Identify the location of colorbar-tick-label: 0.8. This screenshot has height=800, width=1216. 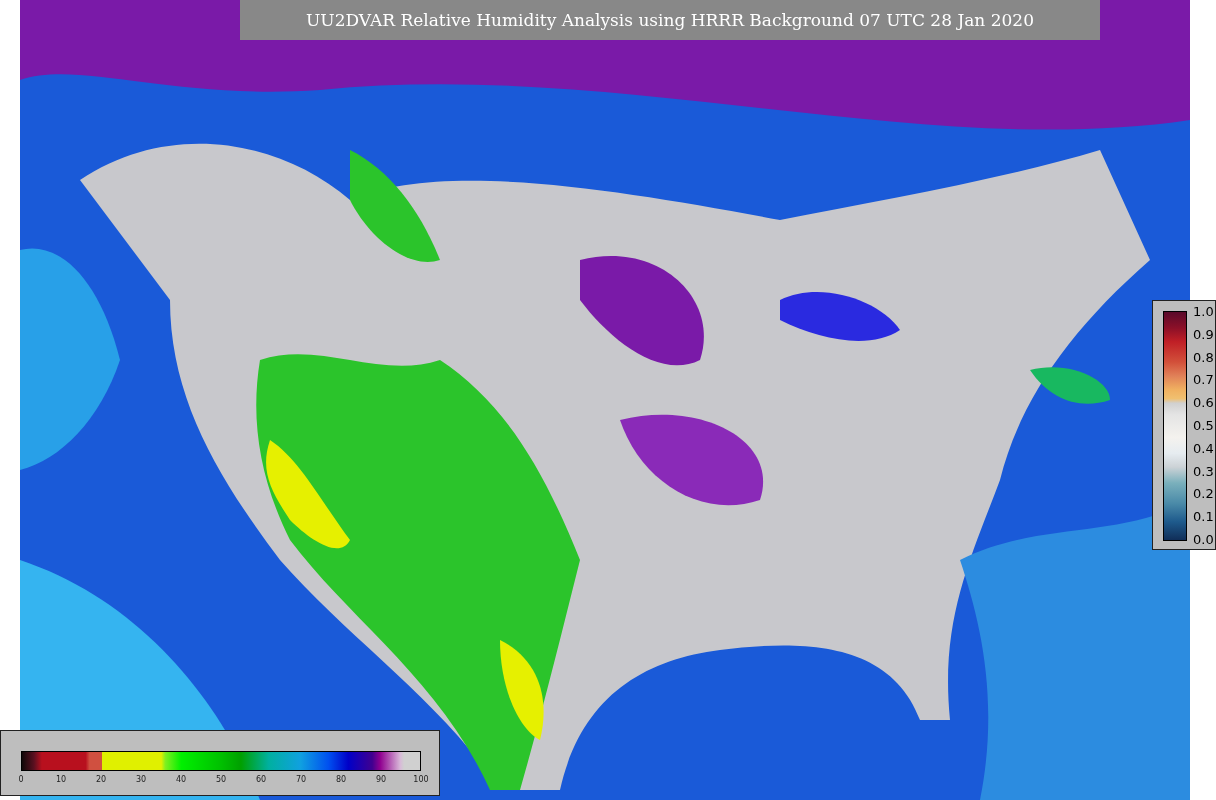
(1203, 357).